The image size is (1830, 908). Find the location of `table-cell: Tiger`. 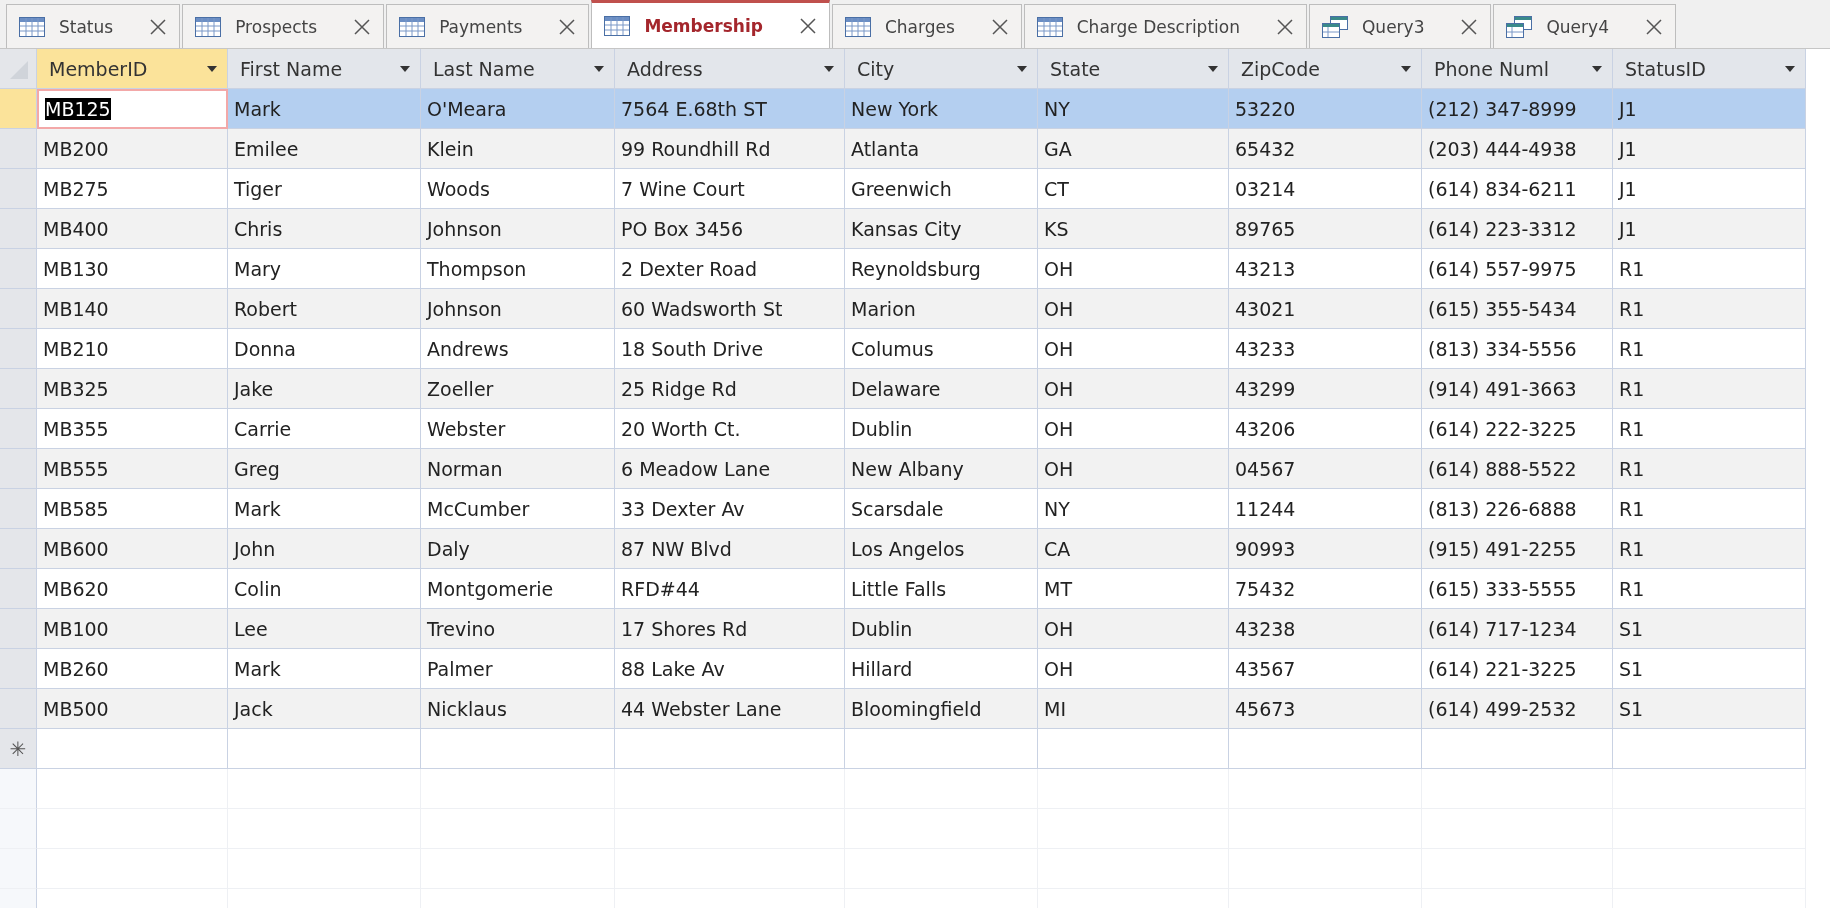

table-cell: Tiger is located at coordinates (324, 189).